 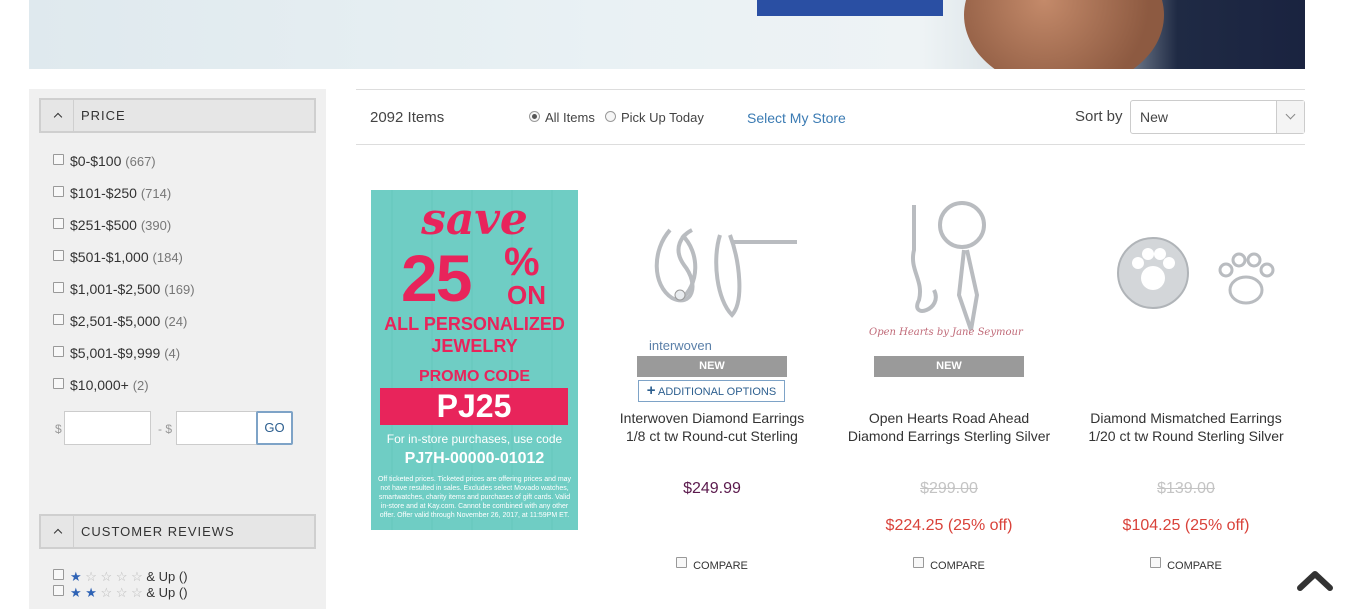 I want to click on review-filter-option: ★ ★ ☆ ☆ ☆ & Up (), so click(x=120, y=593).